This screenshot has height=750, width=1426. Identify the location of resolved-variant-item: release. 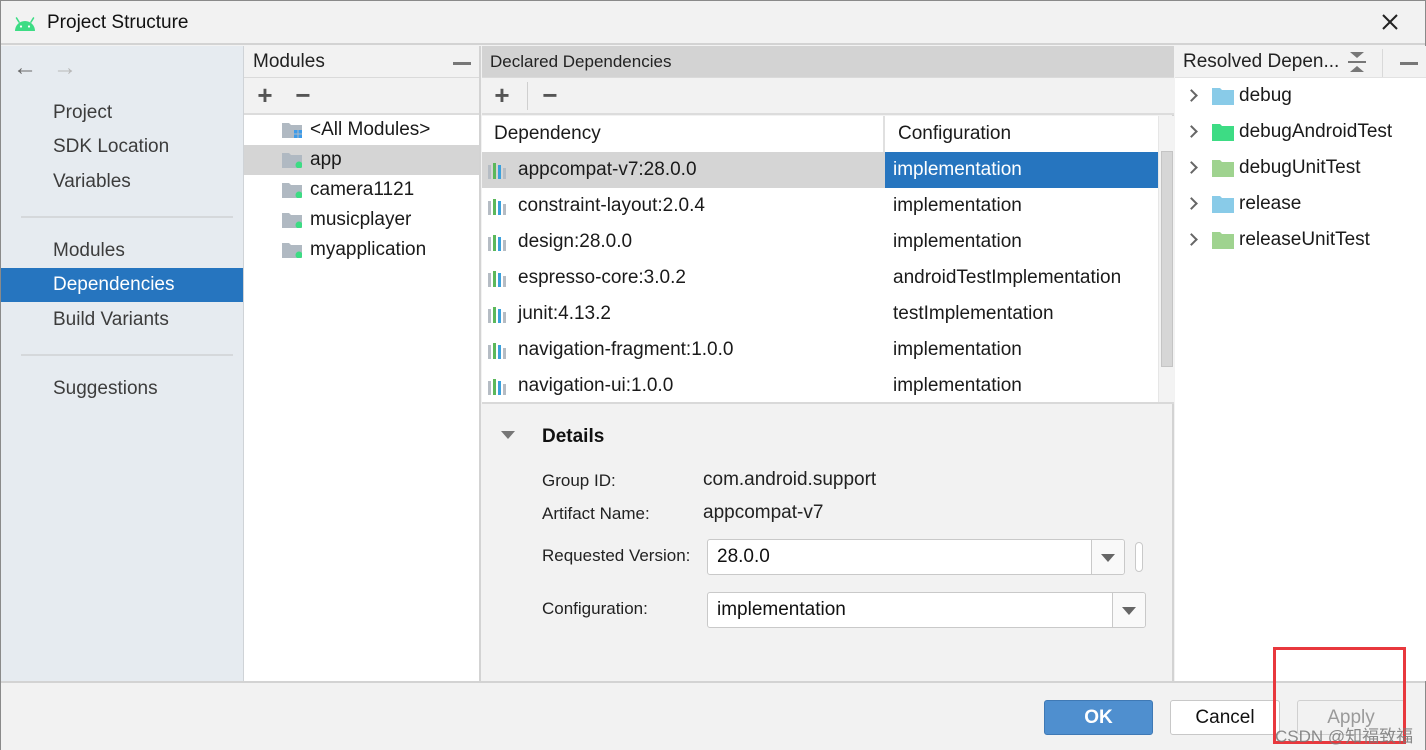
(1300, 204).